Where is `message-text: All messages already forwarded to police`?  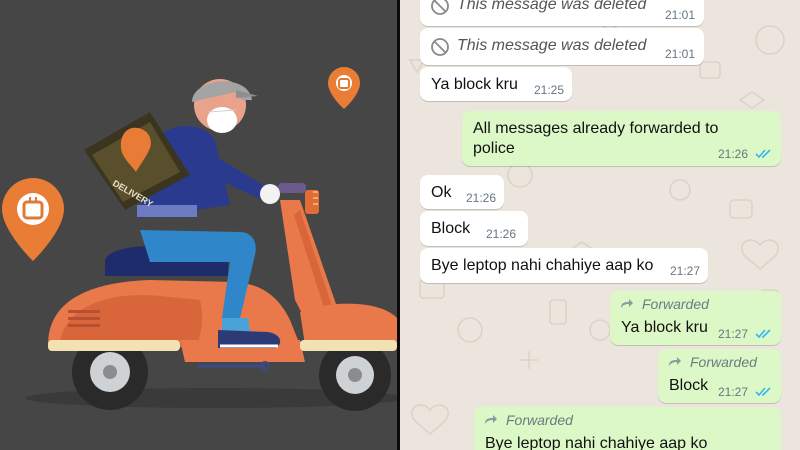
message-text: All messages already forwarded to police is located at coordinates (595, 139).